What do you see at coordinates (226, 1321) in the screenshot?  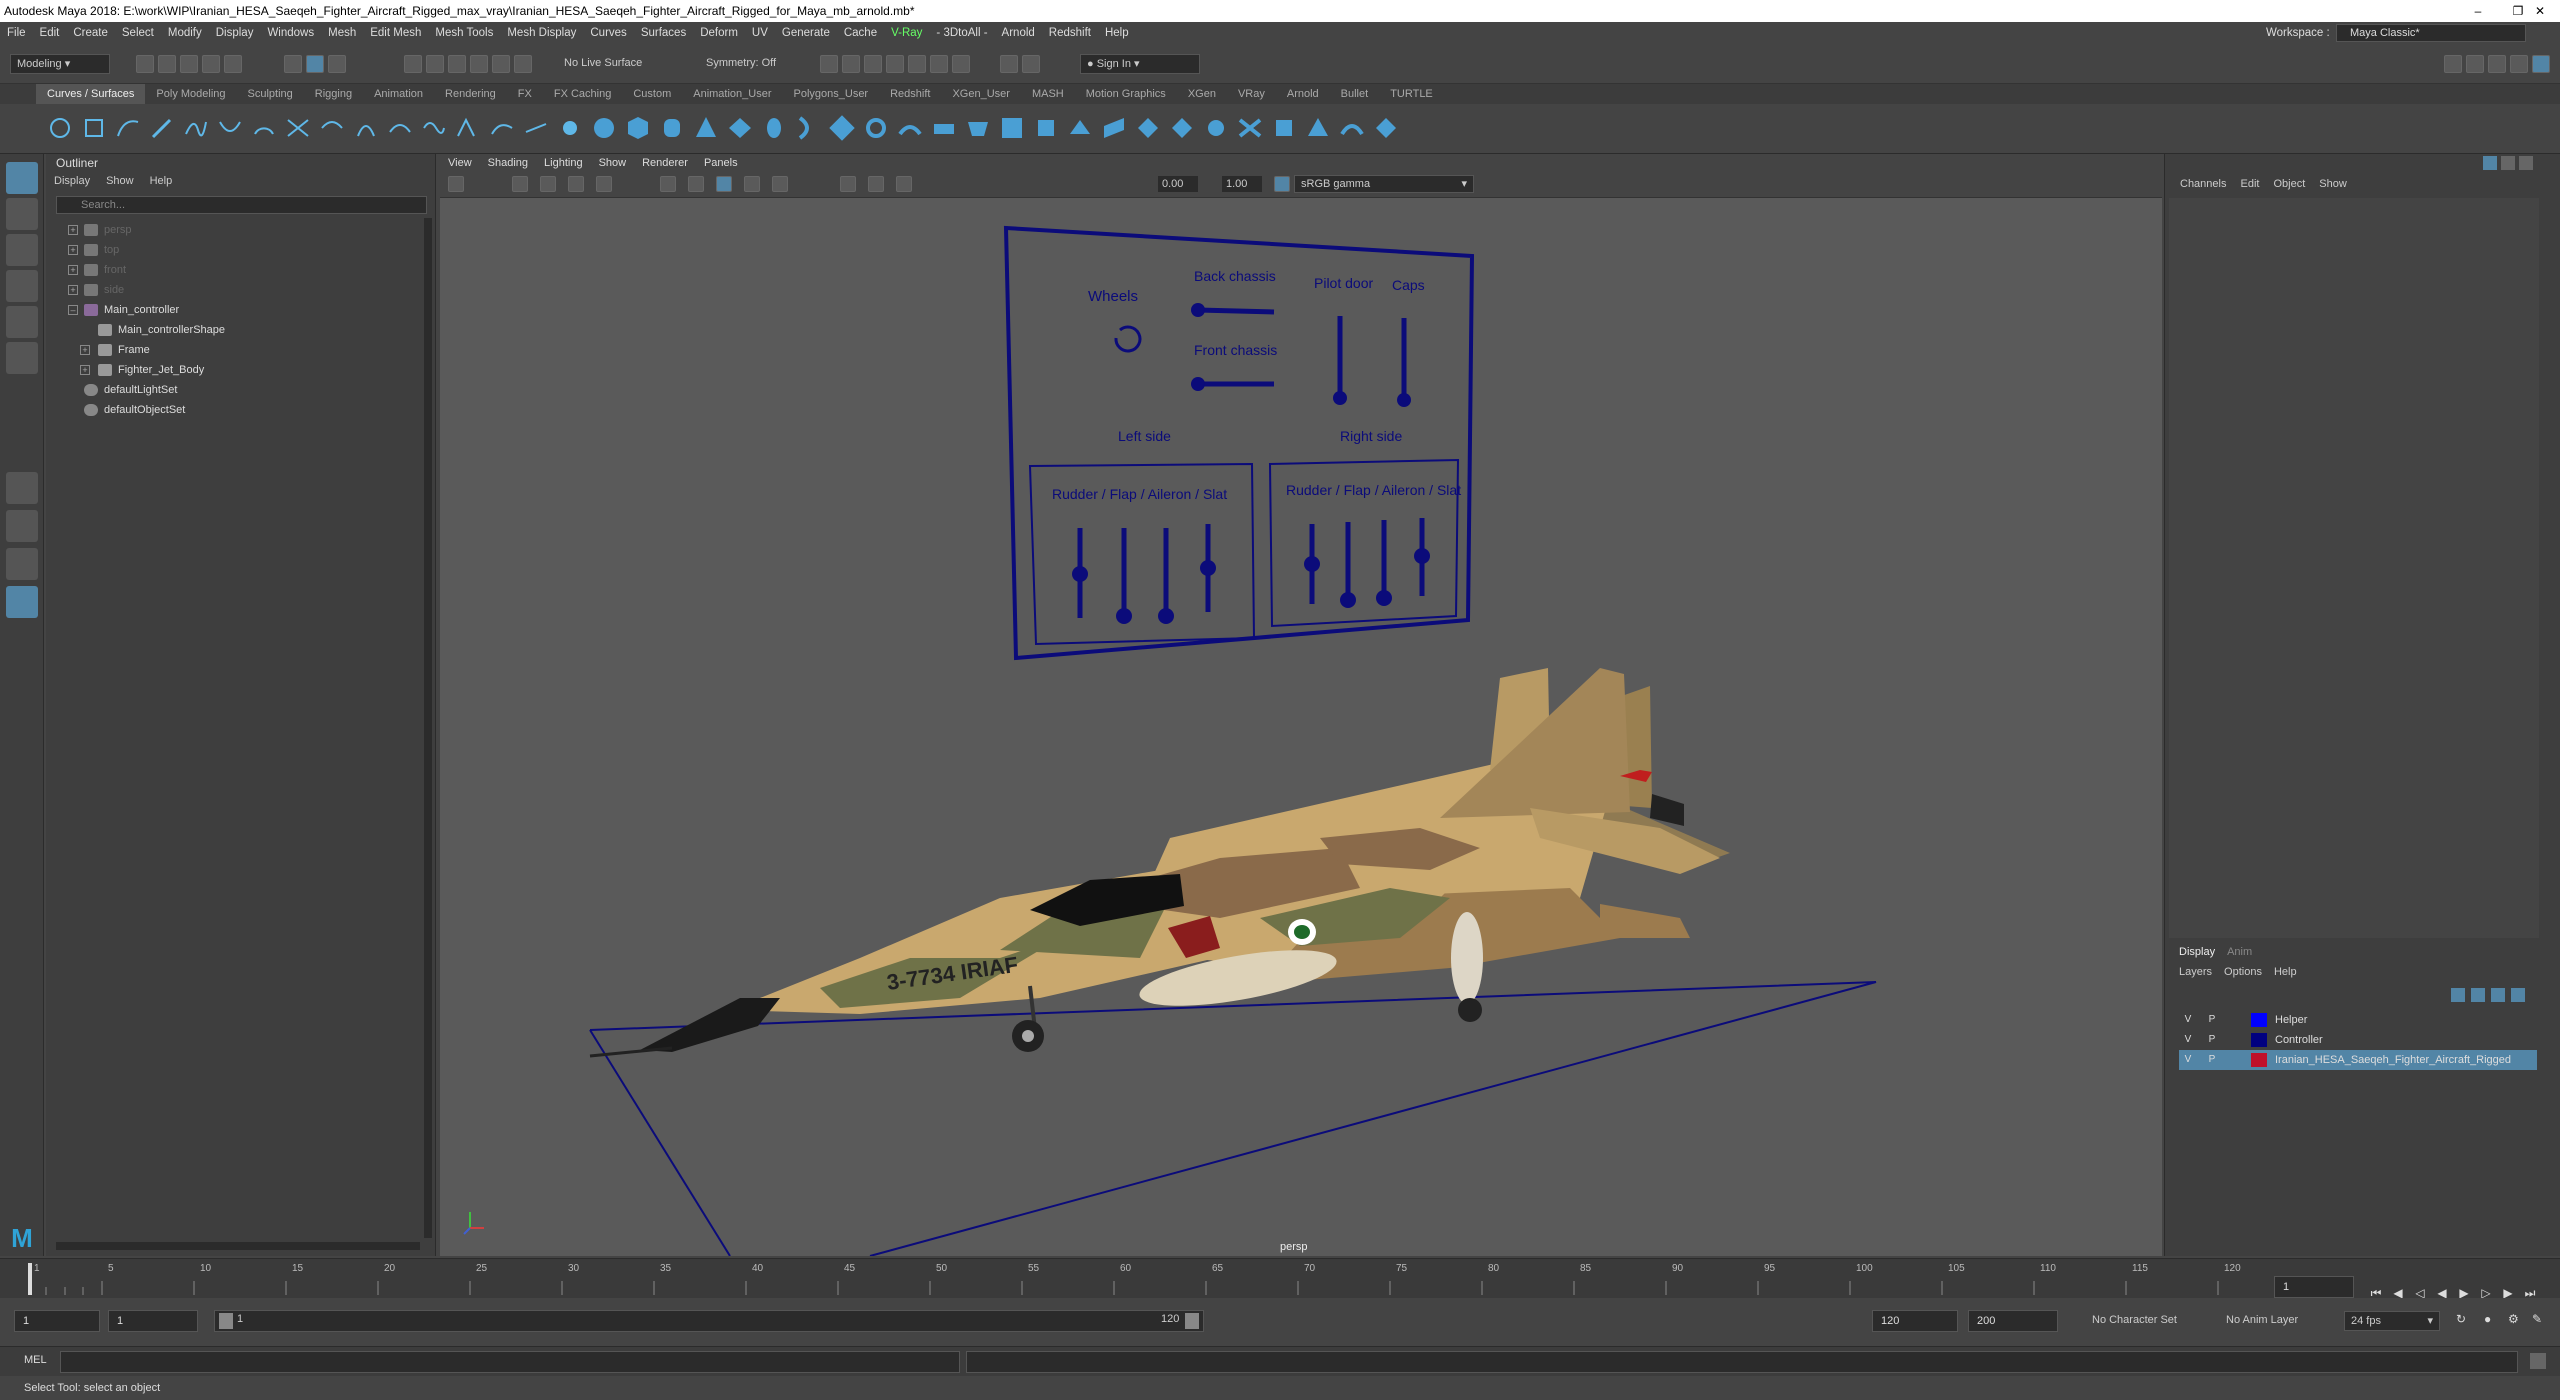 I see `range-start-handle` at bounding box center [226, 1321].